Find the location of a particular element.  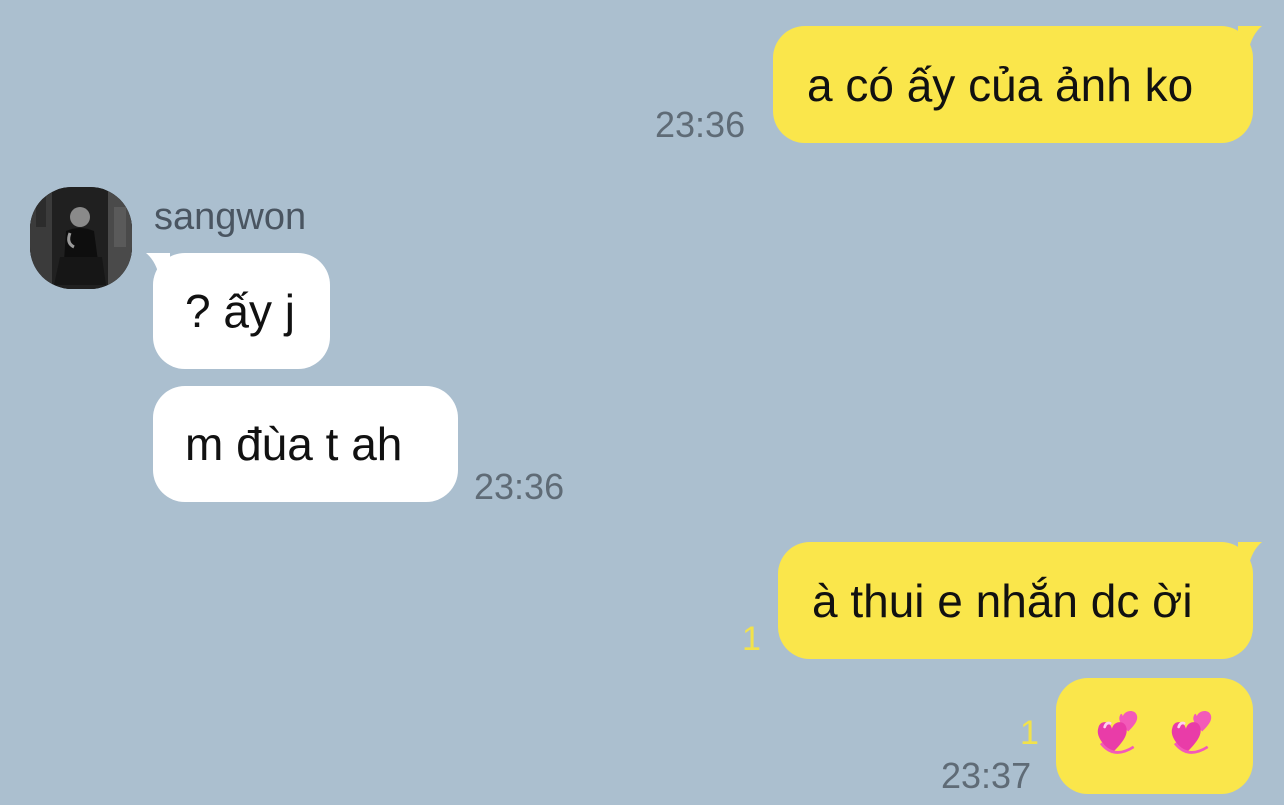

outgoing-message-bubble: a có ấy của ảnh ko is located at coordinates (1013, 84).